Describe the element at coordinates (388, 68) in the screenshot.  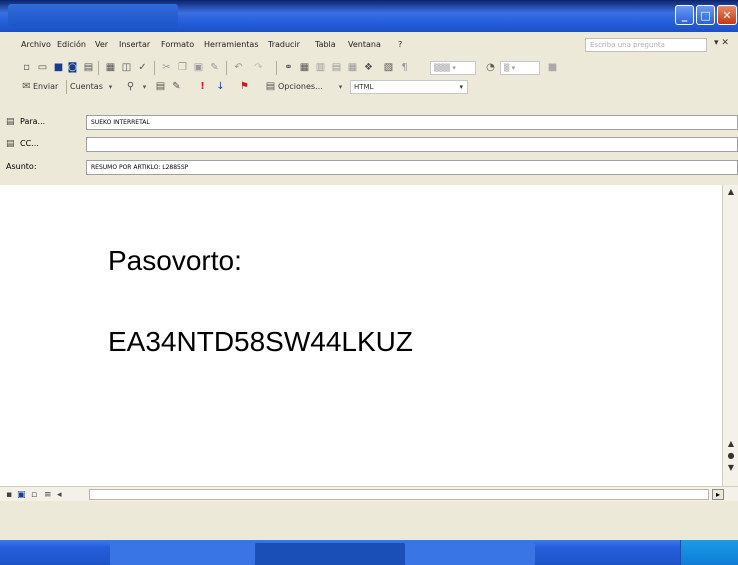
I see `docmap-icon: ▧` at that location.